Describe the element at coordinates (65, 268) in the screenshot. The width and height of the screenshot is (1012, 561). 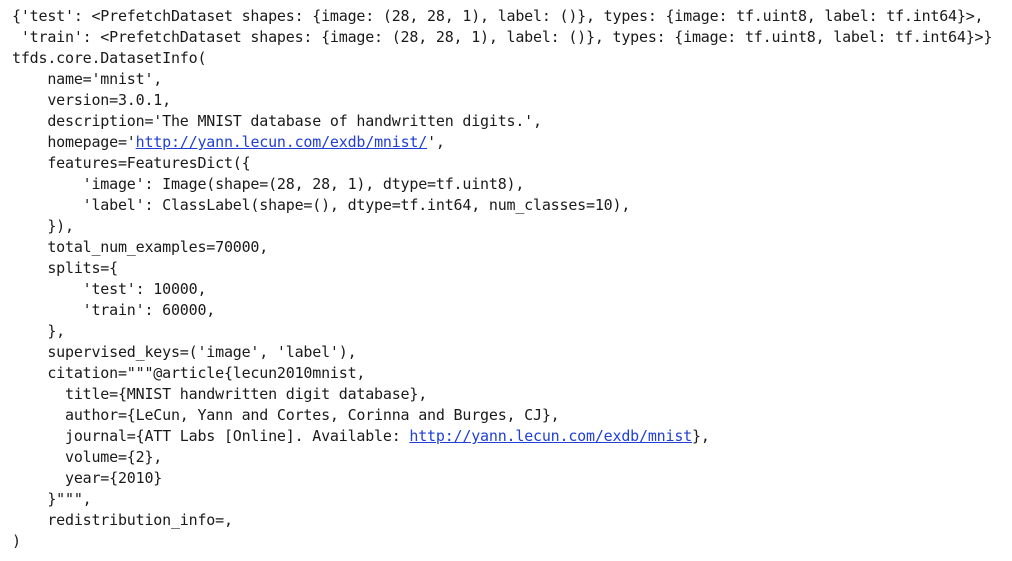
I see `output-line-splits-open: splits={` at that location.